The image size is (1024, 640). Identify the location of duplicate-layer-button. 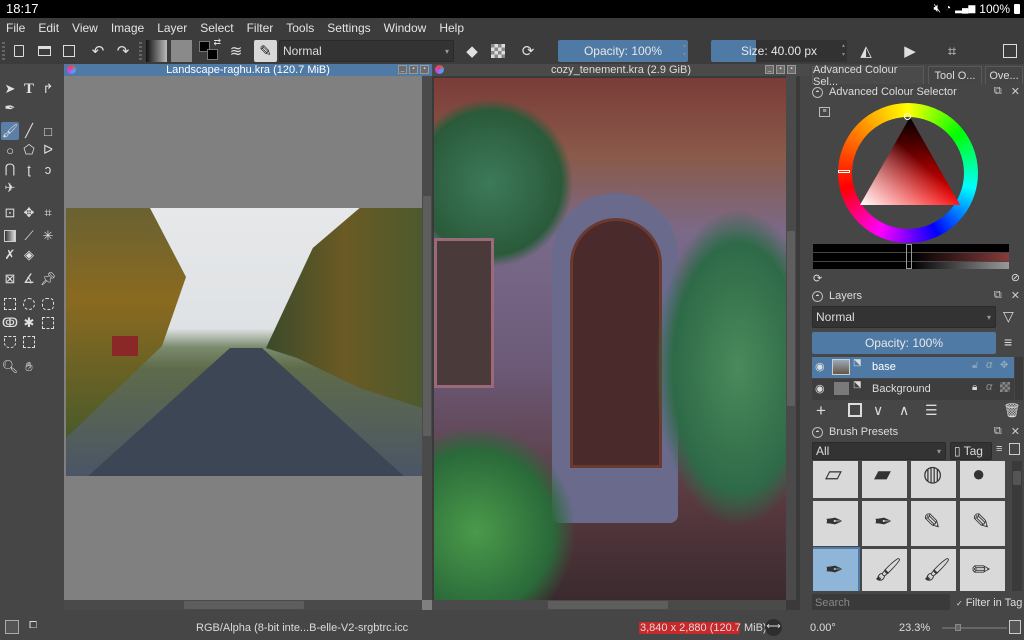
(855, 410).